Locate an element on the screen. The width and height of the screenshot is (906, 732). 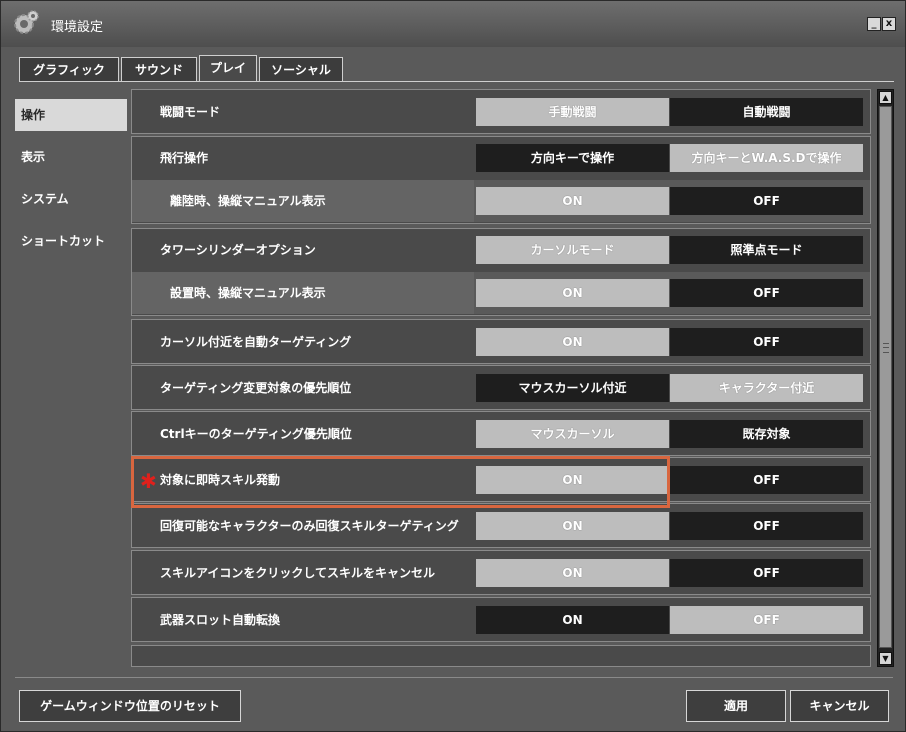
setting-row-instant-skill: ✱ 対象に即時スキル発動 ON OFF is located at coordinates (501, 480).